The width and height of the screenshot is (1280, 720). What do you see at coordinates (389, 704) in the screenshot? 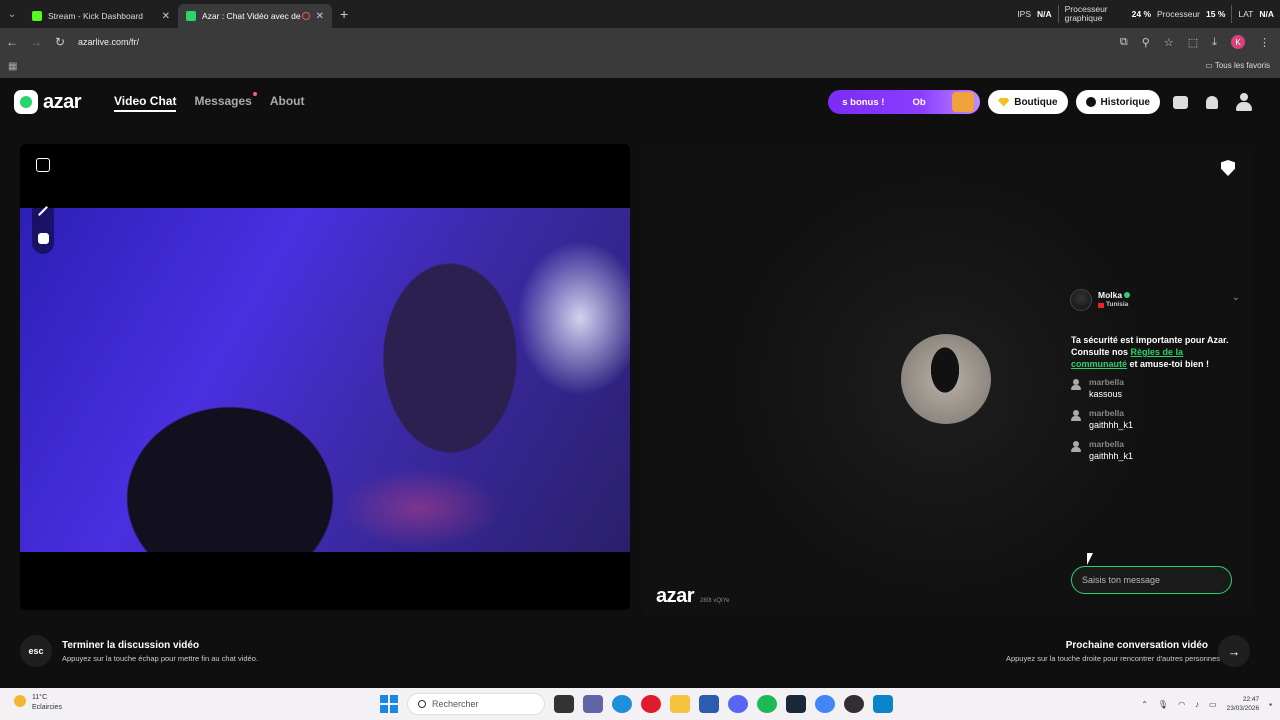
I see `start-icon` at bounding box center [389, 704].